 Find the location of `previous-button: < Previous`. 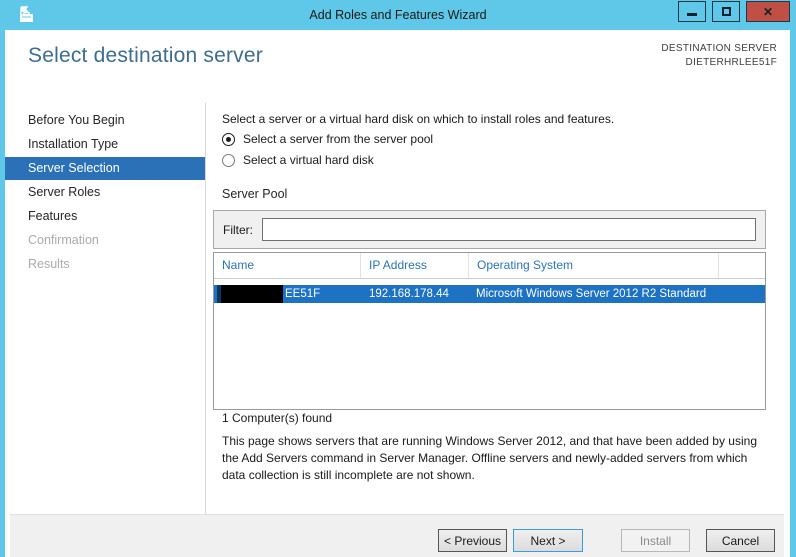

previous-button: < Previous is located at coordinates (472, 540).